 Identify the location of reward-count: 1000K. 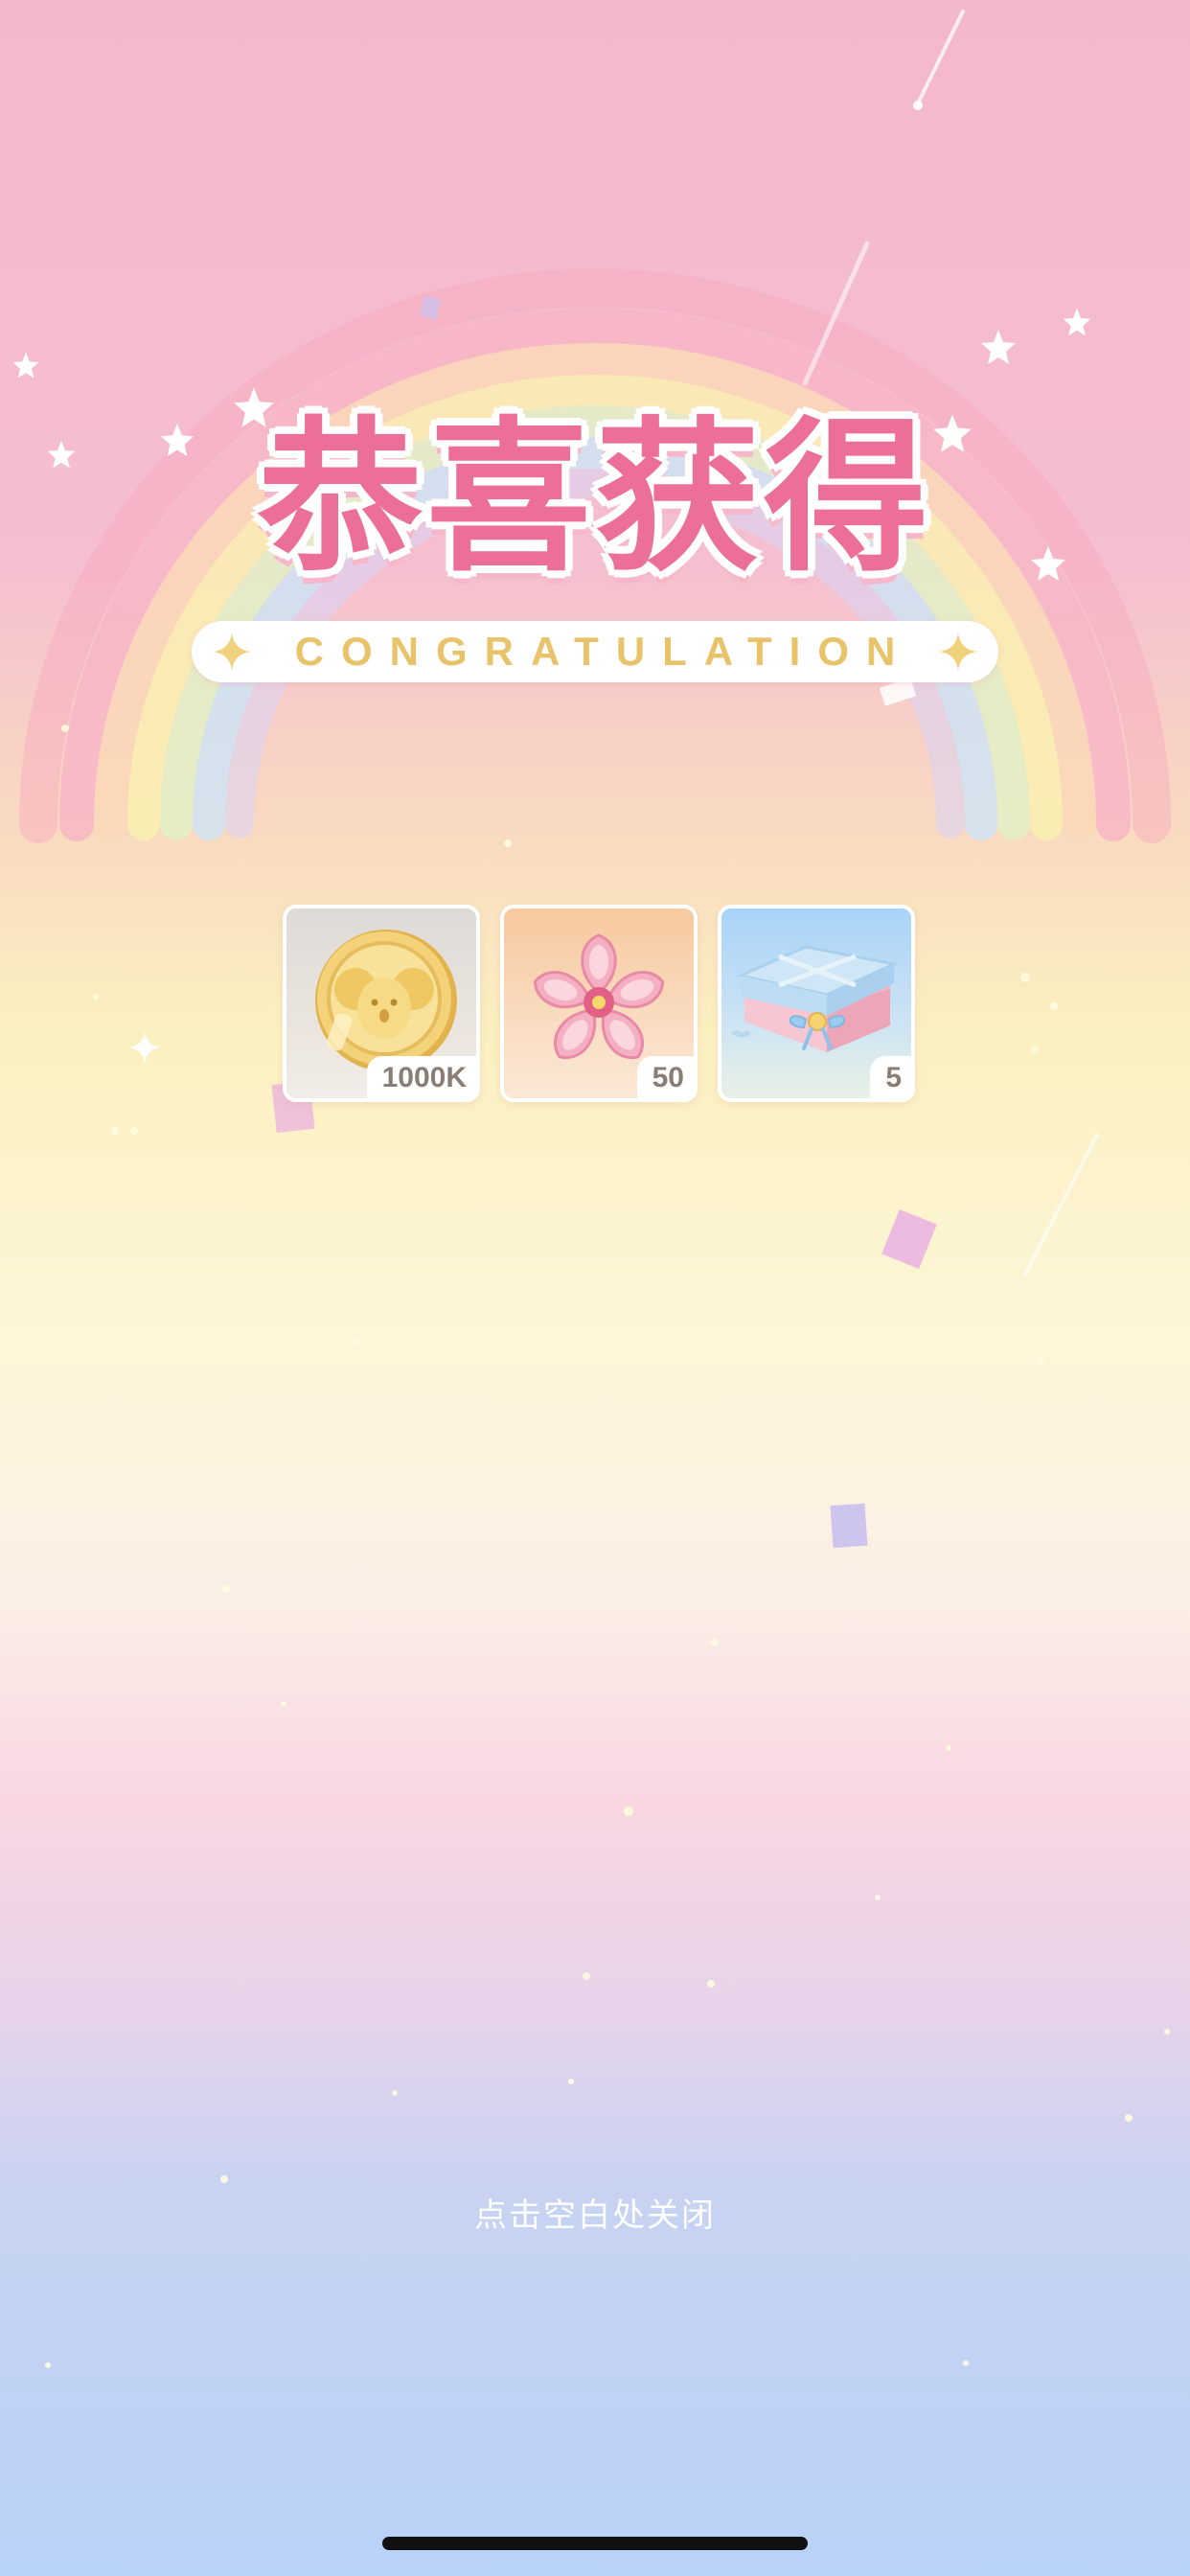
(421, 1077).